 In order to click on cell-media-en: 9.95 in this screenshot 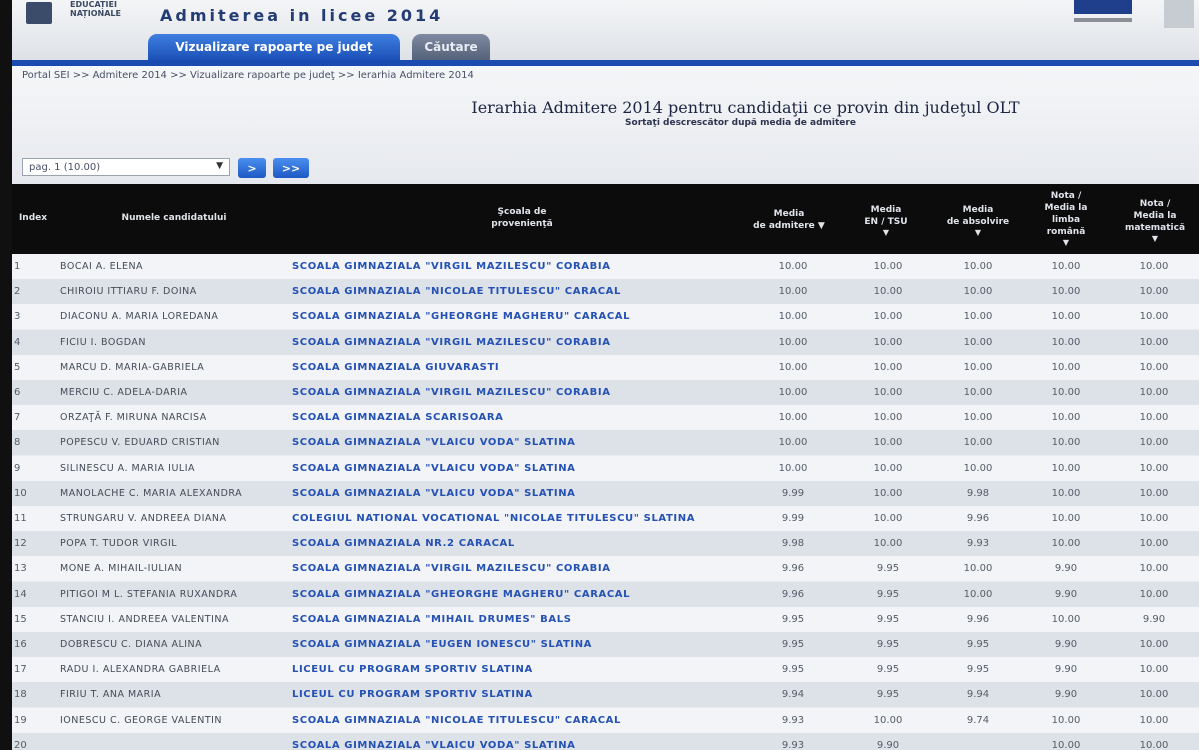, I will do `click(888, 670)`.